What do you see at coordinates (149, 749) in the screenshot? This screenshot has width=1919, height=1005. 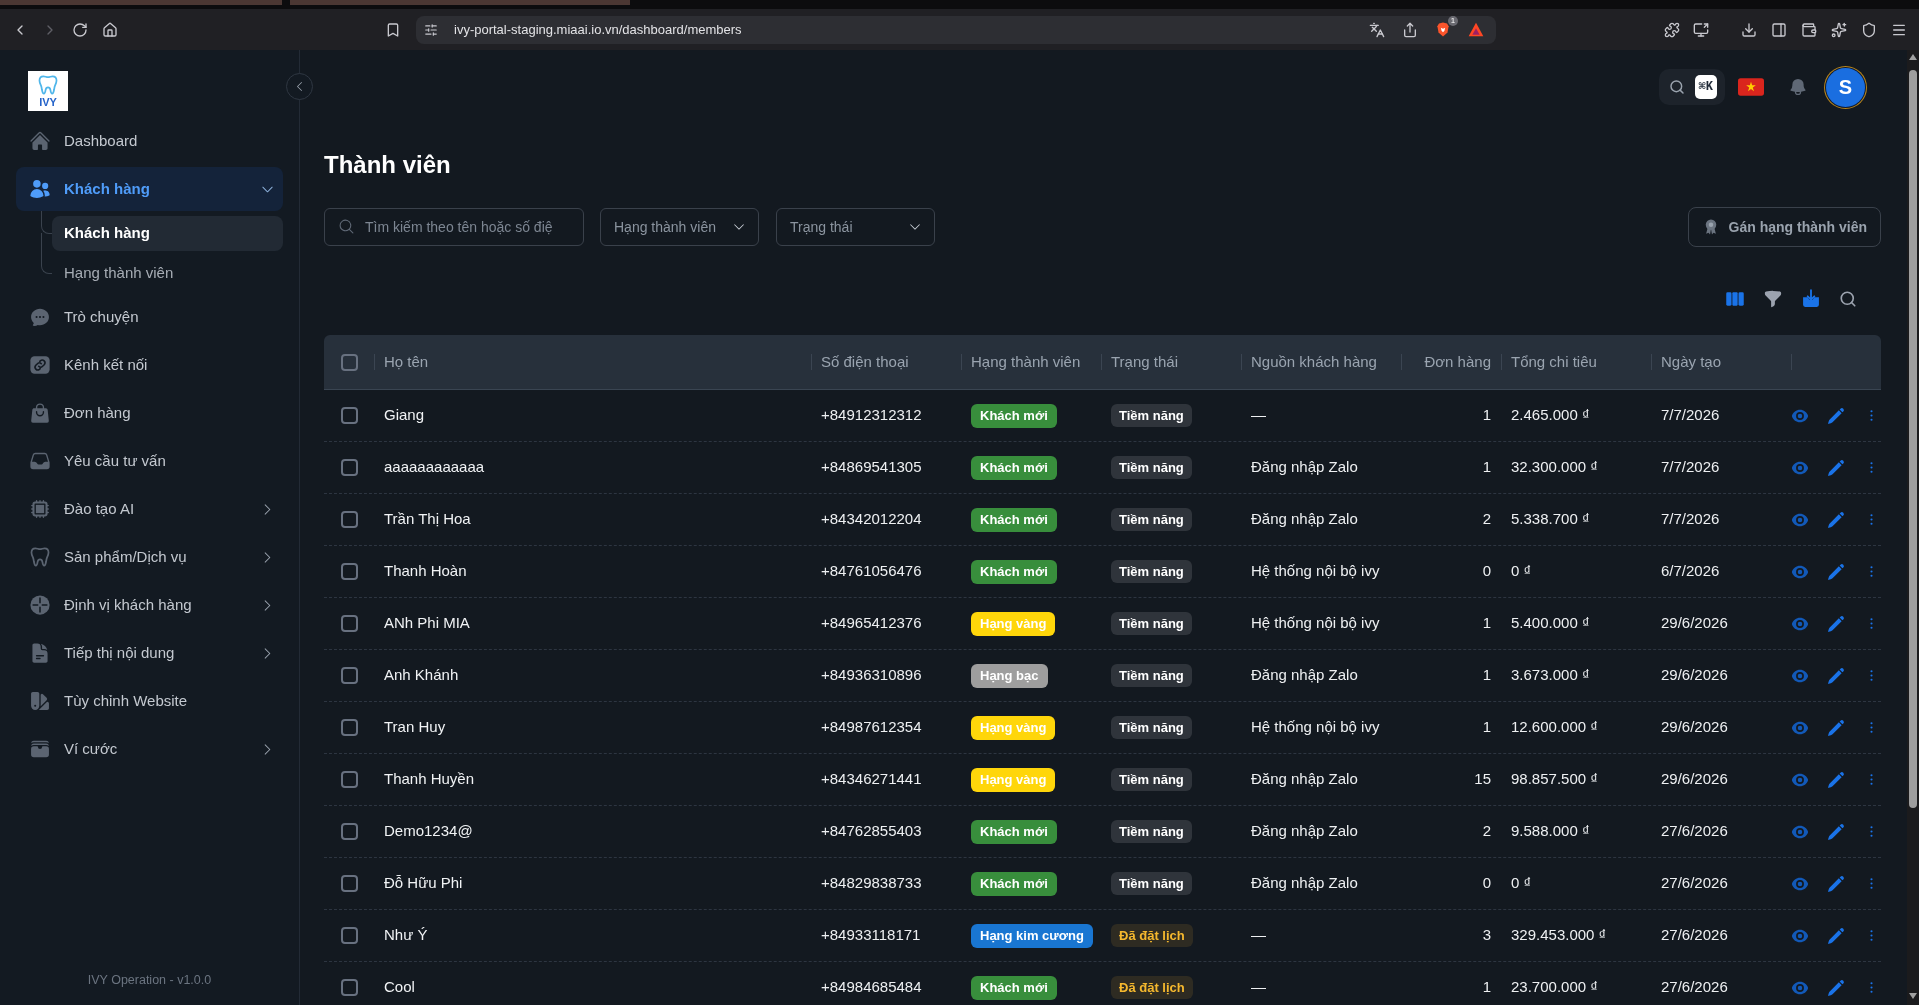 I see `sidebar-item: Ví cước` at bounding box center [149, 749].